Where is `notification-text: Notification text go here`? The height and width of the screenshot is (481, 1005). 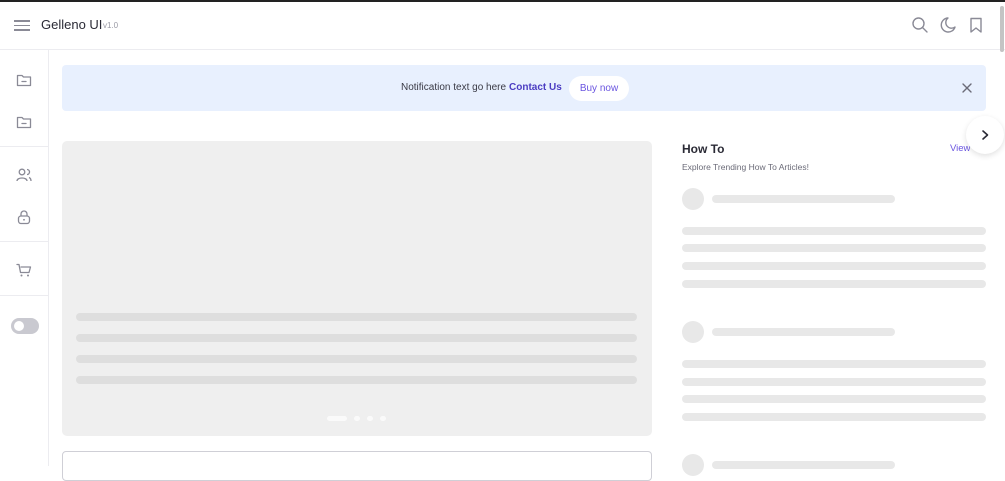 notification-text: Notification text go here is located at coordinates (454, 87).